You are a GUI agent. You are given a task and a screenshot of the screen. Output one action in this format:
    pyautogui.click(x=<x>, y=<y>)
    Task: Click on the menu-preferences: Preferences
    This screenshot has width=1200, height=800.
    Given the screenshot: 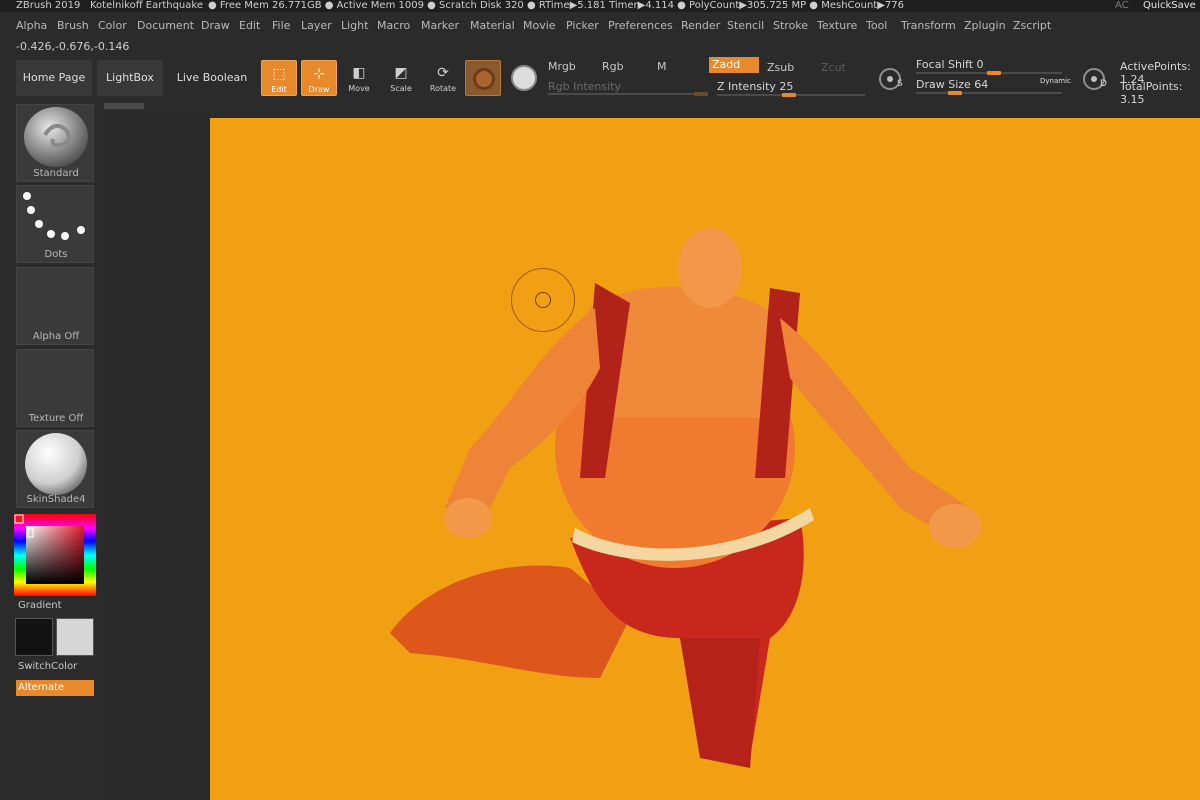 What is the action you would take?
    pyautogui.click(x=640, y=26)
    